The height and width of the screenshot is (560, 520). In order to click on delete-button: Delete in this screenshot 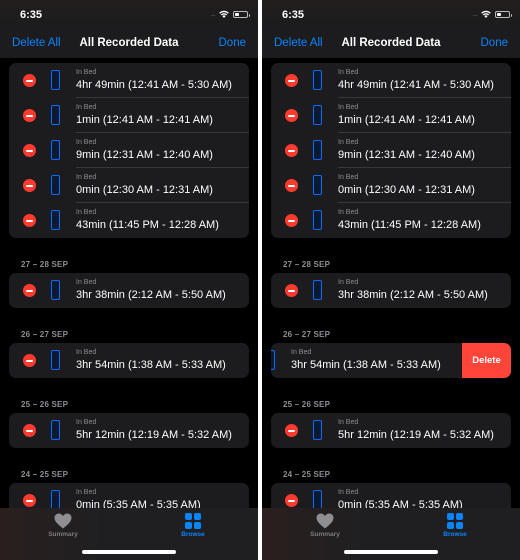, I will do `click(486, 360)`.